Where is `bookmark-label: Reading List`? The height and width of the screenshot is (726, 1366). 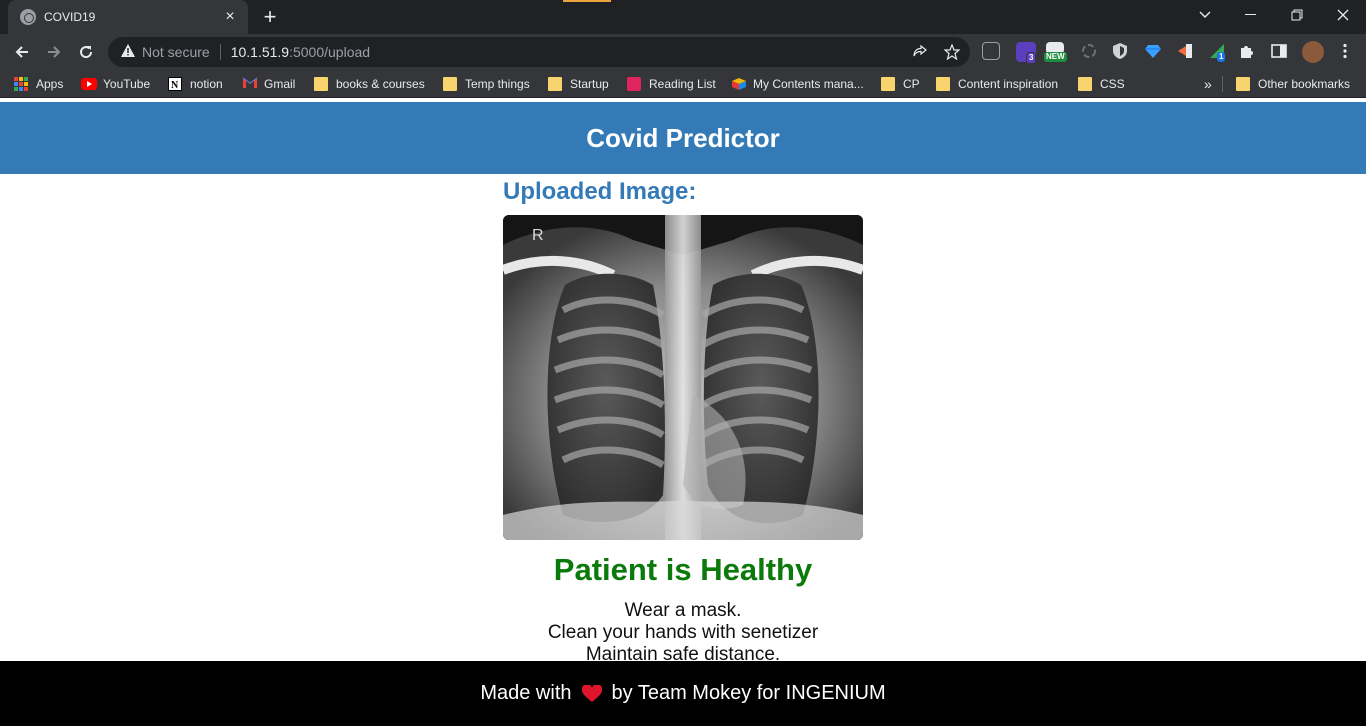
bookmark-label: Reading List is located at coordinates (682, 84).